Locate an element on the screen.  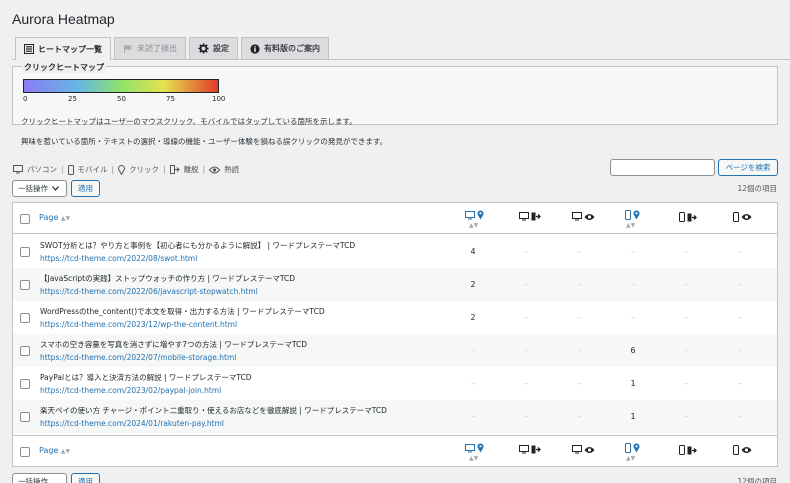
row-url: https://tcd-theme.com/2022/08/swot.html is located at coordinates (118, 258).